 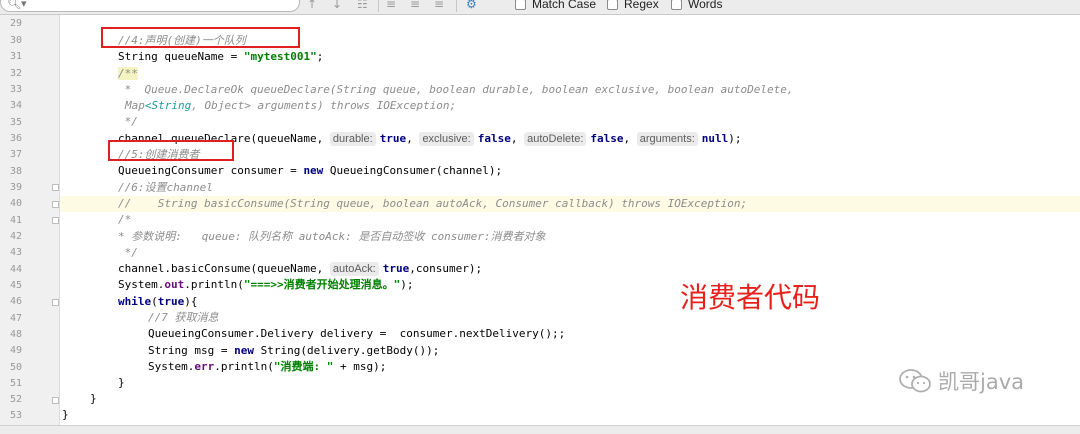 I want to click on code-token: + msg);, so click(x=360, y=366).